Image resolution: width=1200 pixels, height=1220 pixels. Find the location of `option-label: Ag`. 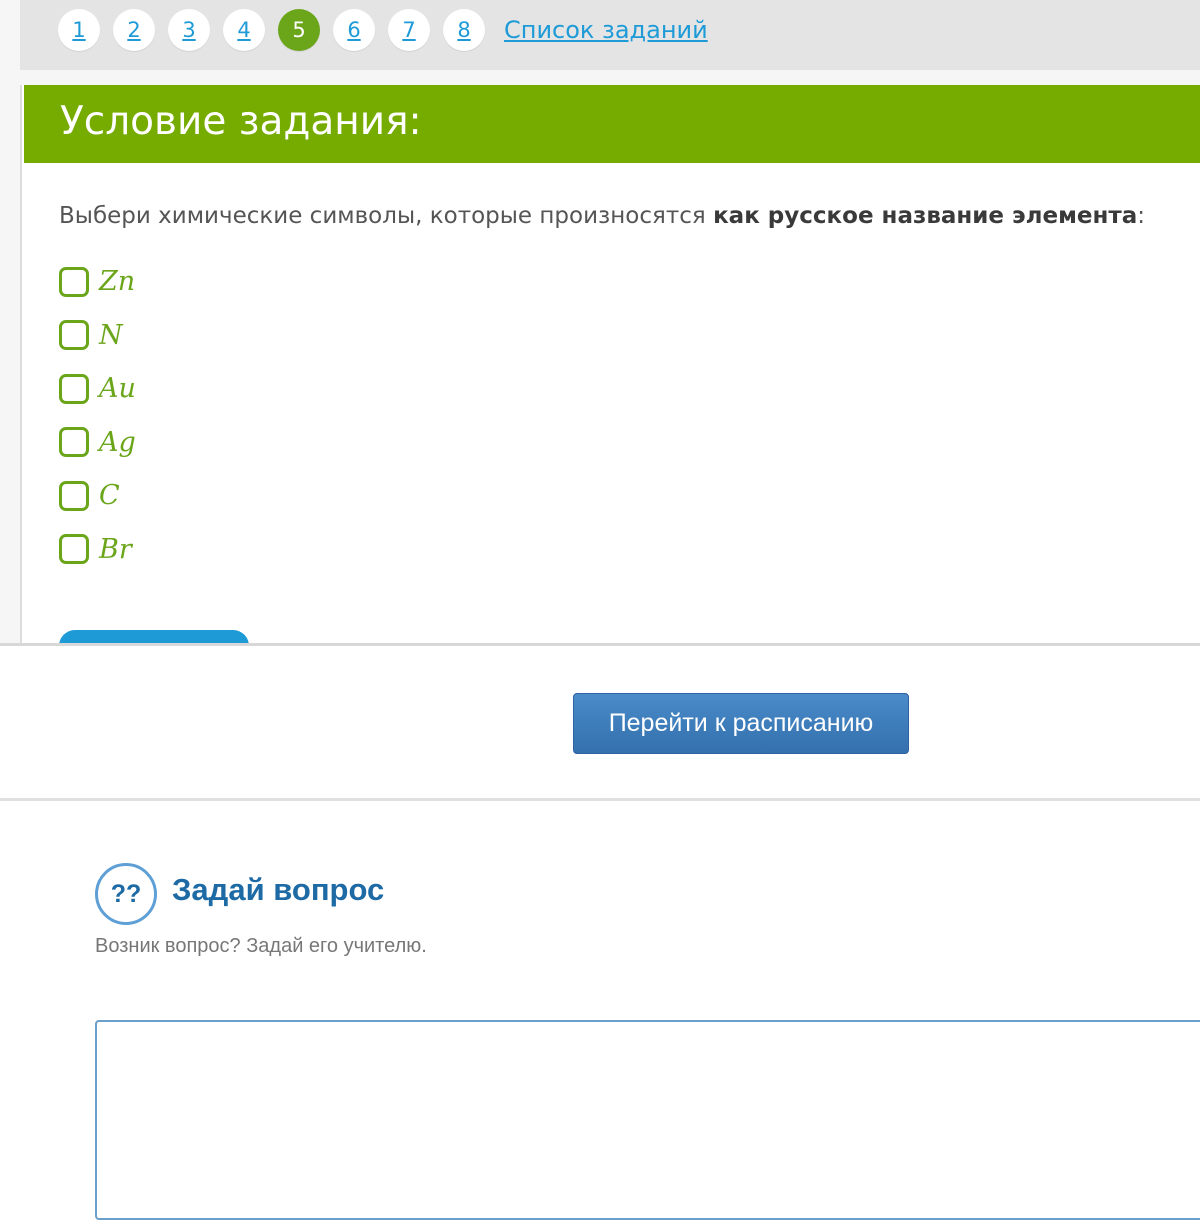

option-label: Ag is located at coordinates (117, 442).